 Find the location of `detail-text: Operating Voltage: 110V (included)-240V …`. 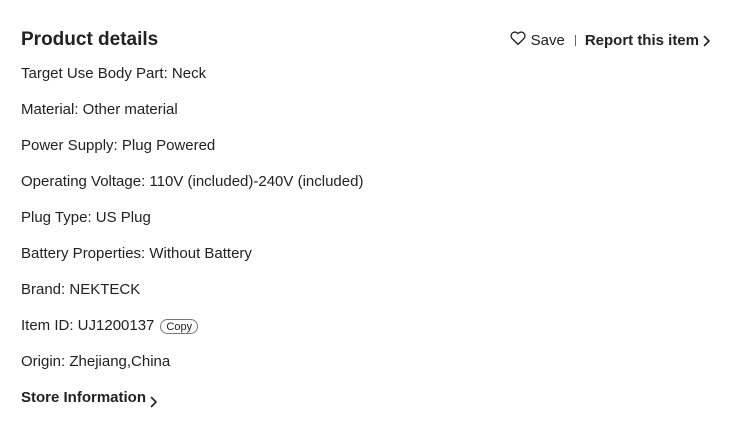

detail-text: Operating Voltage: 110V (included)-240V … is located at coordinates (192, 181).